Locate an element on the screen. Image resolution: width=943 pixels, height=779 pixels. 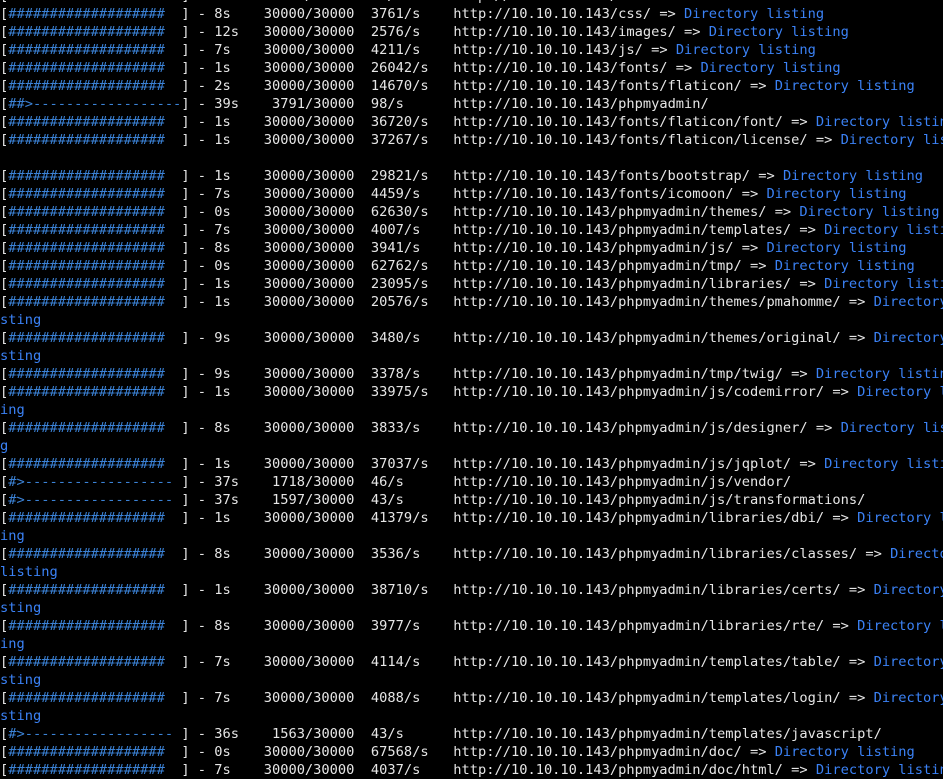
request-rate: 37037/s is located at coordinates (399, 464).